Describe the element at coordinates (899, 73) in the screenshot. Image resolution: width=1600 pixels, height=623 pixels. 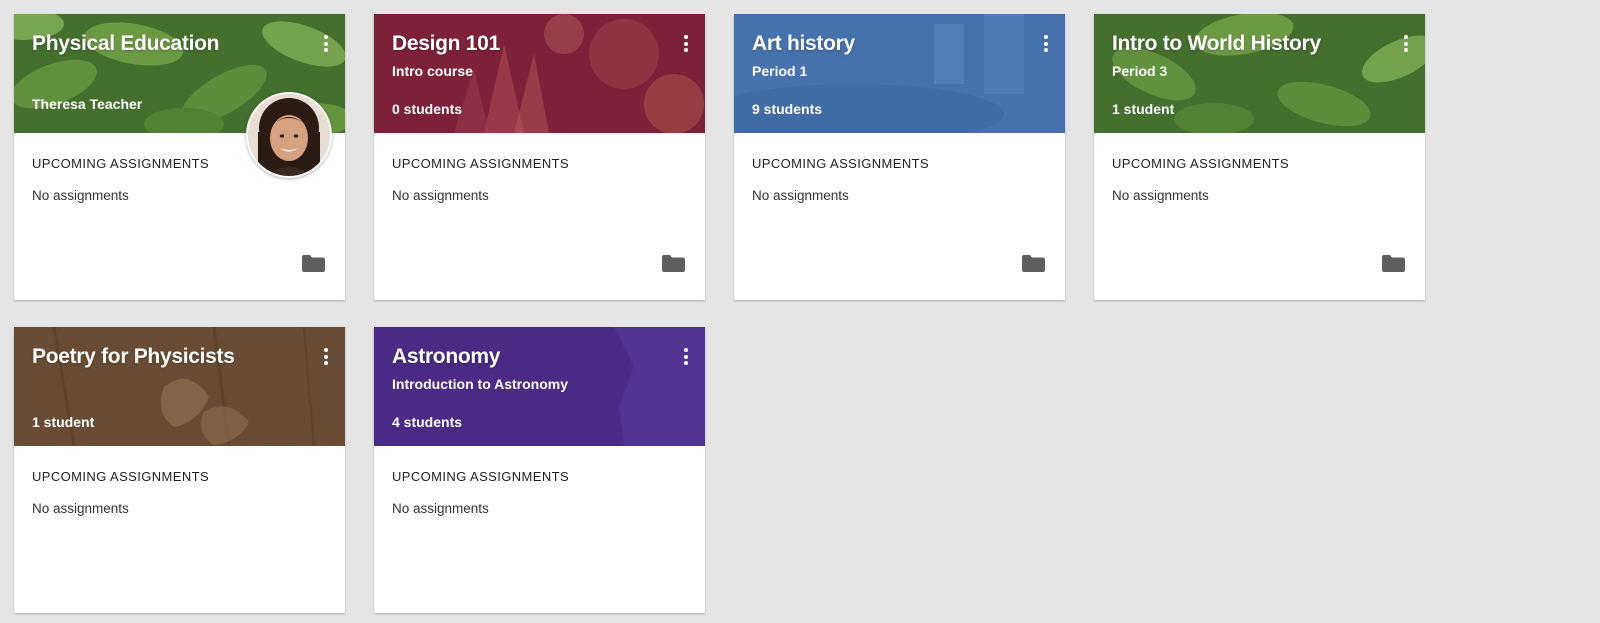
I see `class-card-header: Art history Period 1 9 students` at that location.